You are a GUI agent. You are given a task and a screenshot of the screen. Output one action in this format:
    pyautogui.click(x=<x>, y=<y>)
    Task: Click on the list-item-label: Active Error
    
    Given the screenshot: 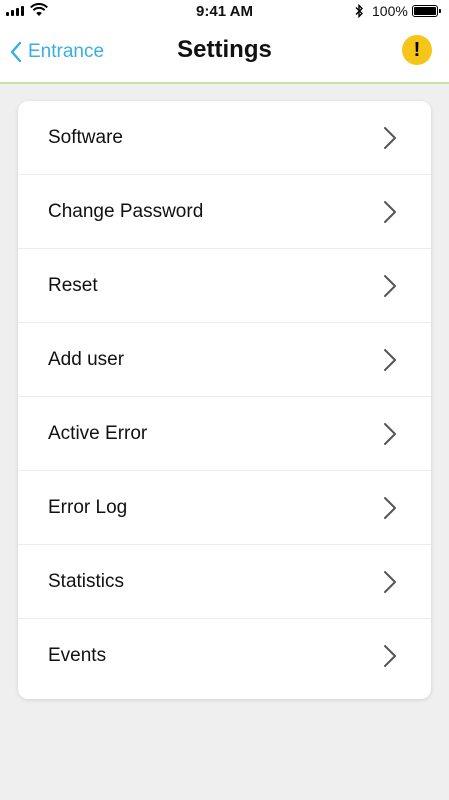 What is the action you would take?
    pyautogui.click(x=98, y=433)
    